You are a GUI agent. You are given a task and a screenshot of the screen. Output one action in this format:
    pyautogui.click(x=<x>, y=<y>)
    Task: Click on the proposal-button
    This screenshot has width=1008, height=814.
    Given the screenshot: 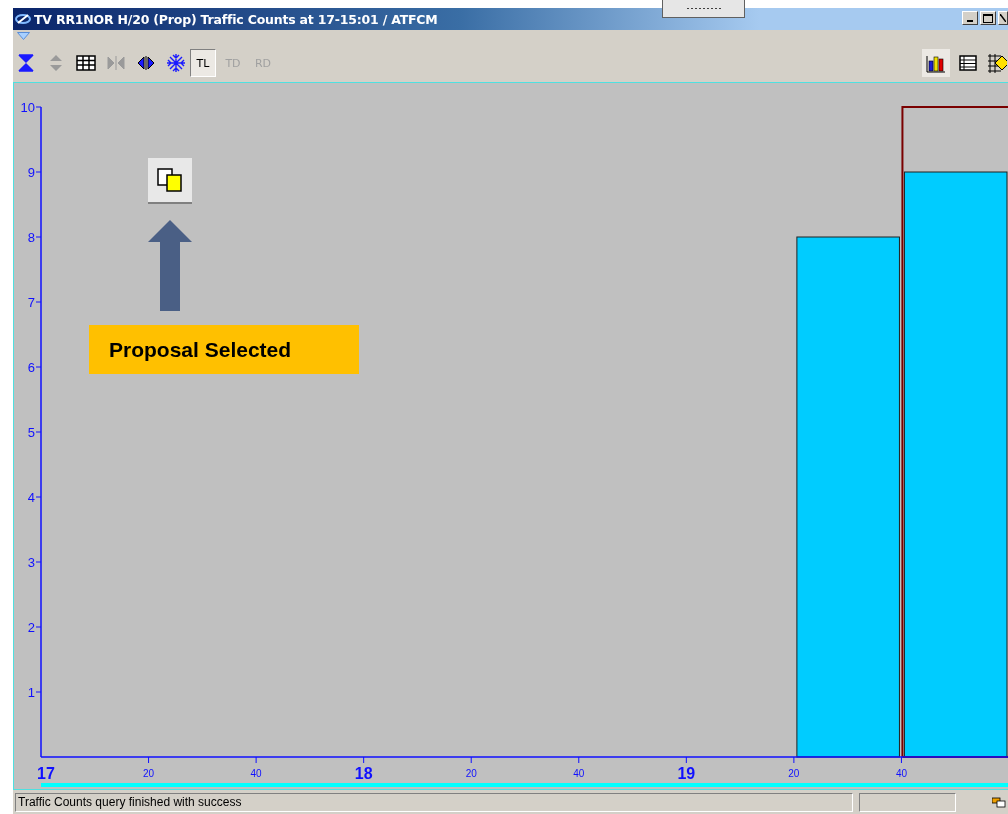 What is the action you would take?
    pyautogui.click(x=170, y=181)
    